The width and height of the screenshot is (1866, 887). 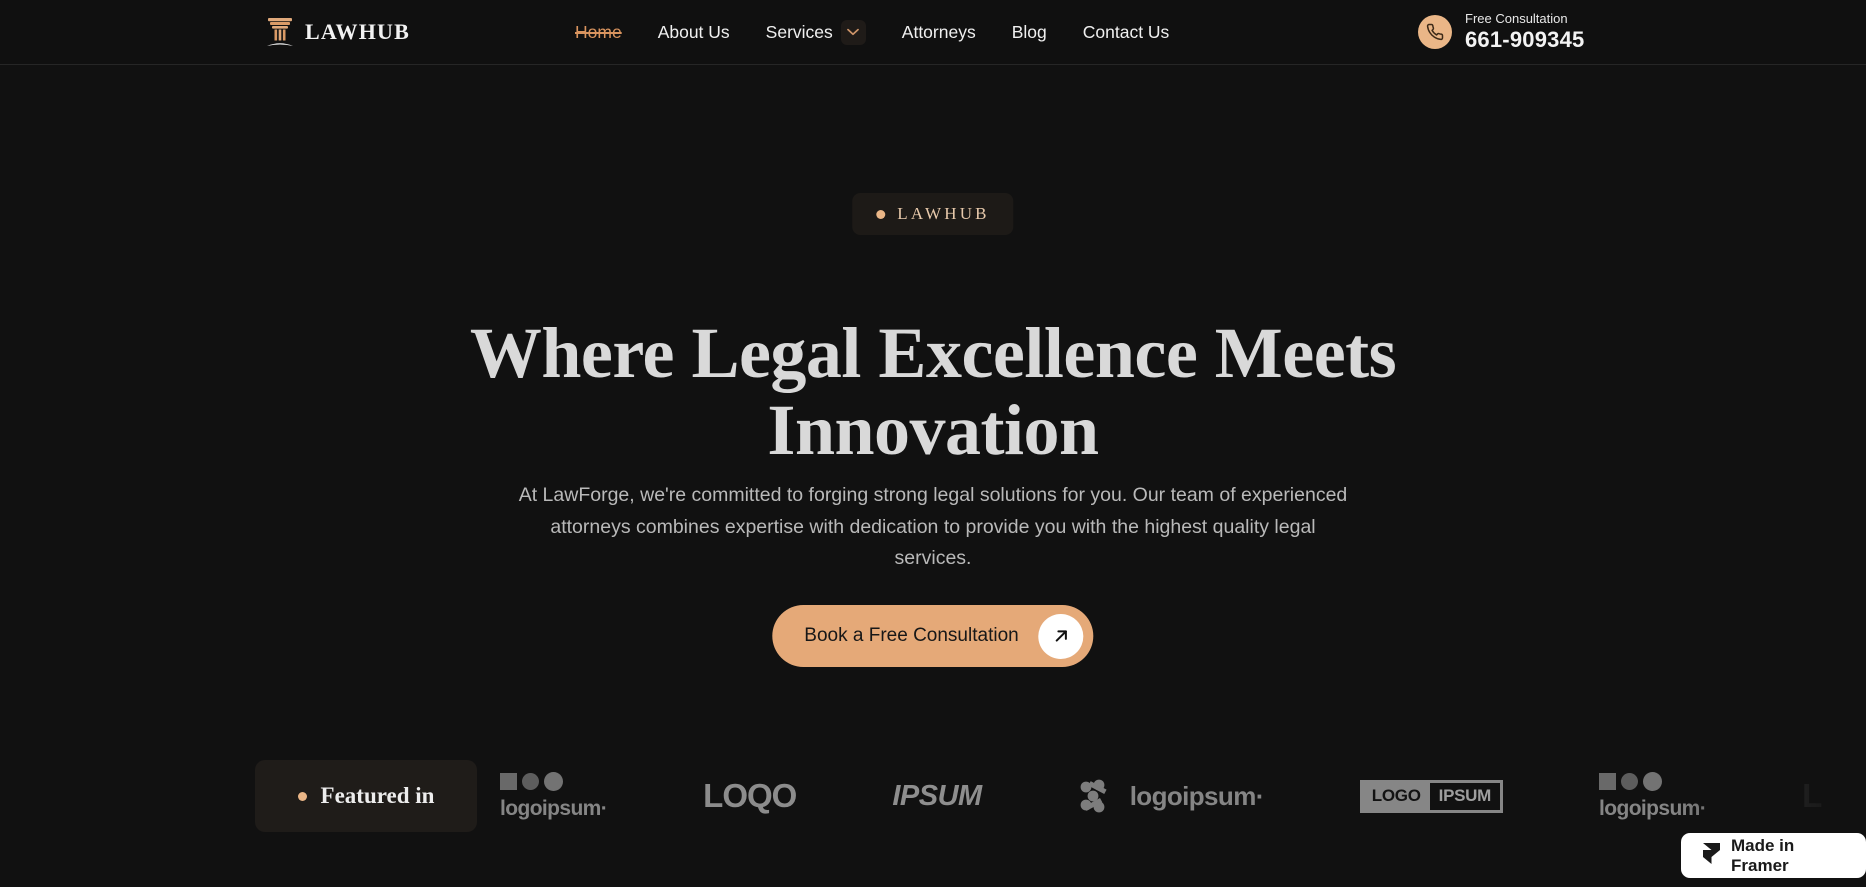 What do you see at coordinates (853, 32) in the screenshot?
I see `chevron-down-icon` at bounding box center [853, 32].